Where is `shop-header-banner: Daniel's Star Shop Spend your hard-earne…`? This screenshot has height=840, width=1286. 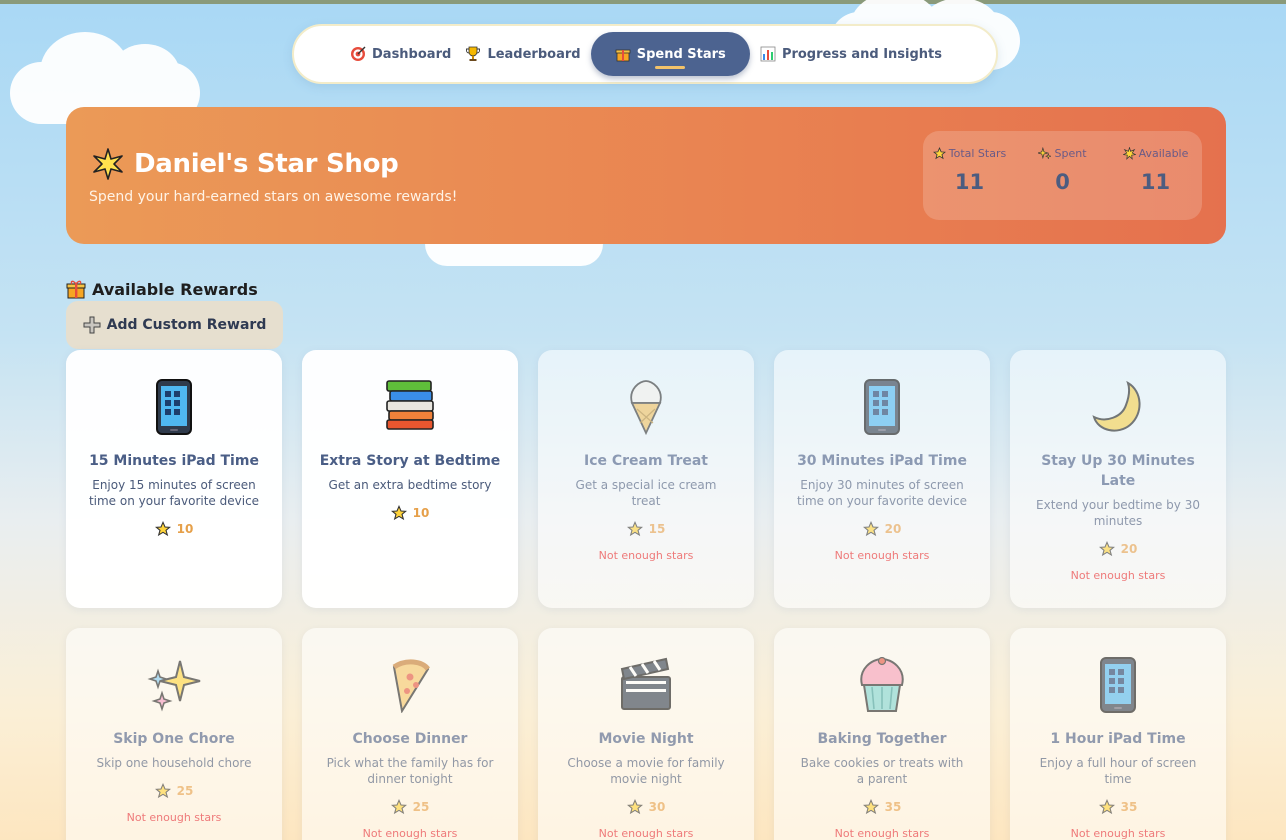
shop-header-banner: Daniel's Star Shop Spend your hard-earne… is located at coordinates (646, 175).